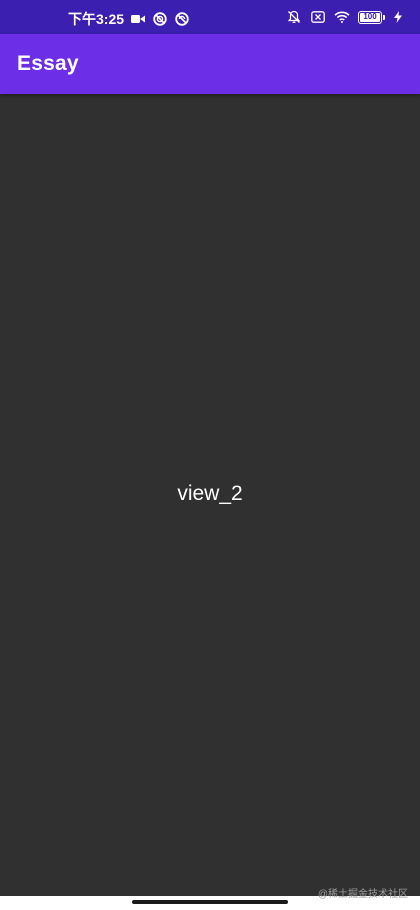  Describe the element at coordinates (182, 19) in the screenshot. I see `vpn-blocked-icon` at that location.